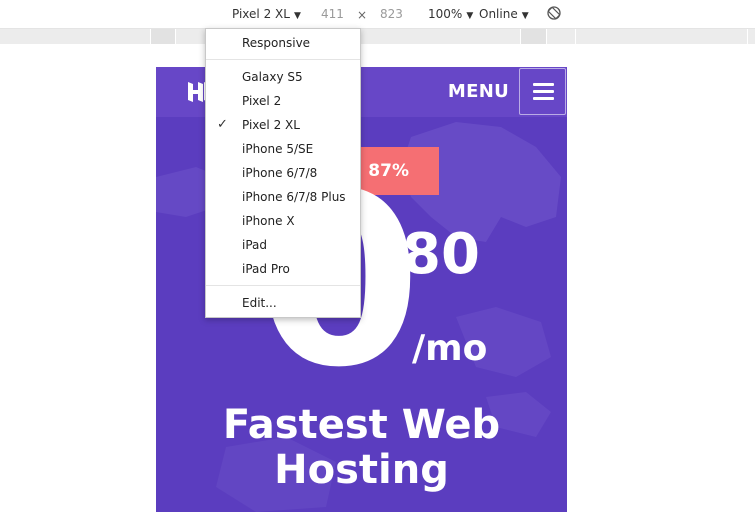  What do you see at coordinates (266, 269) in the screenshot?
I see `menu-item-ipad-pro: iPad Pro` at bounding box center [266, 269].